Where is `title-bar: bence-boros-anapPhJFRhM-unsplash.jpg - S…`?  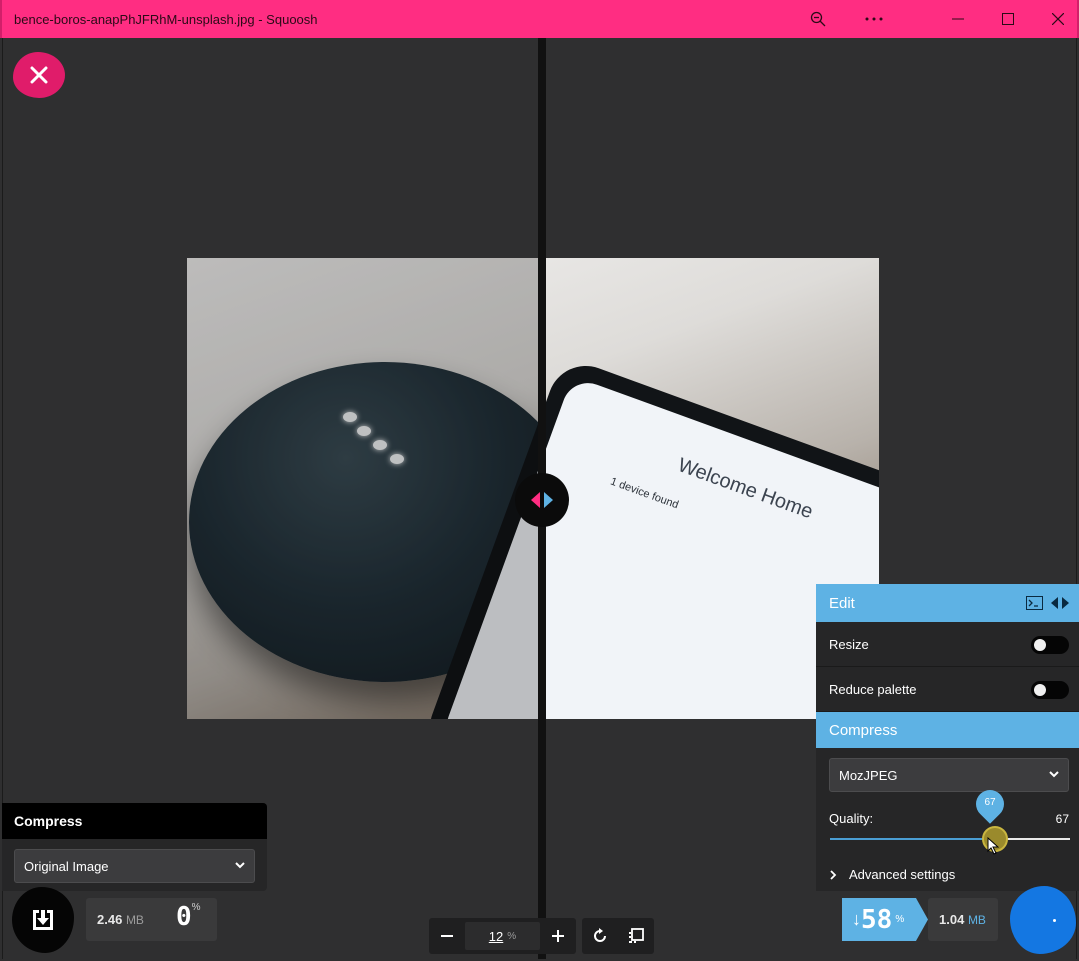
title-bar: bence-boros-anapPhJFRhM-unsplash.jpg - S… is located at coordinates (539, 19).